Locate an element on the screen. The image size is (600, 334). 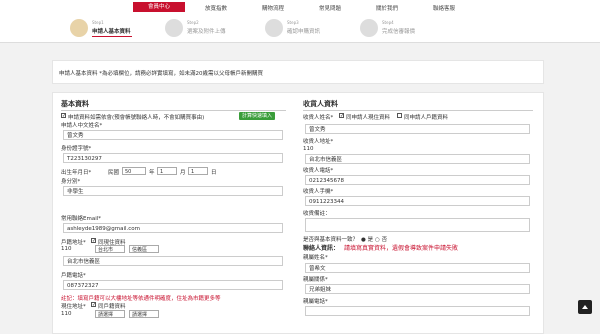
home-phone-input: 087372327 is located at coordinates (173, 285).